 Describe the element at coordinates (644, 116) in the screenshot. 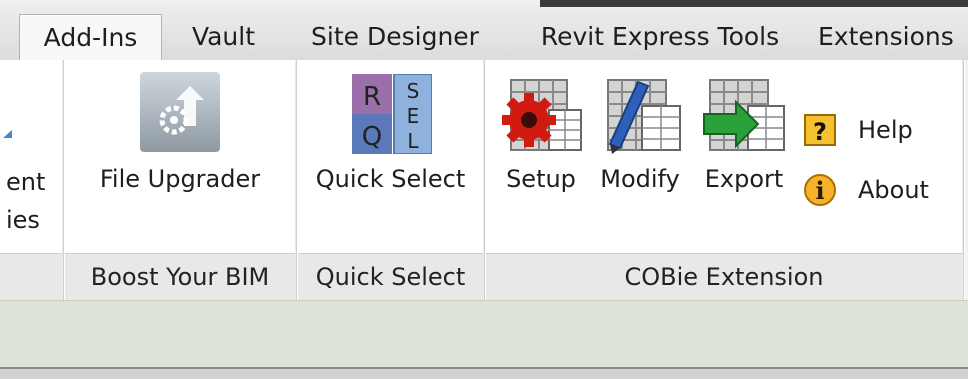

I see `cobie-modify-icon` at that location.